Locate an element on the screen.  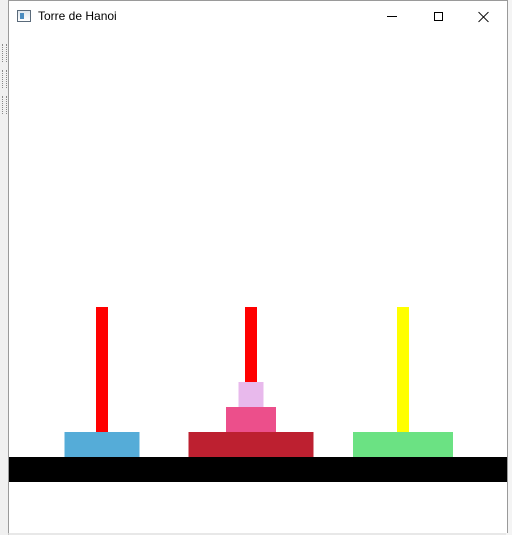
minimize-icon is located at coordinates (392, 16).